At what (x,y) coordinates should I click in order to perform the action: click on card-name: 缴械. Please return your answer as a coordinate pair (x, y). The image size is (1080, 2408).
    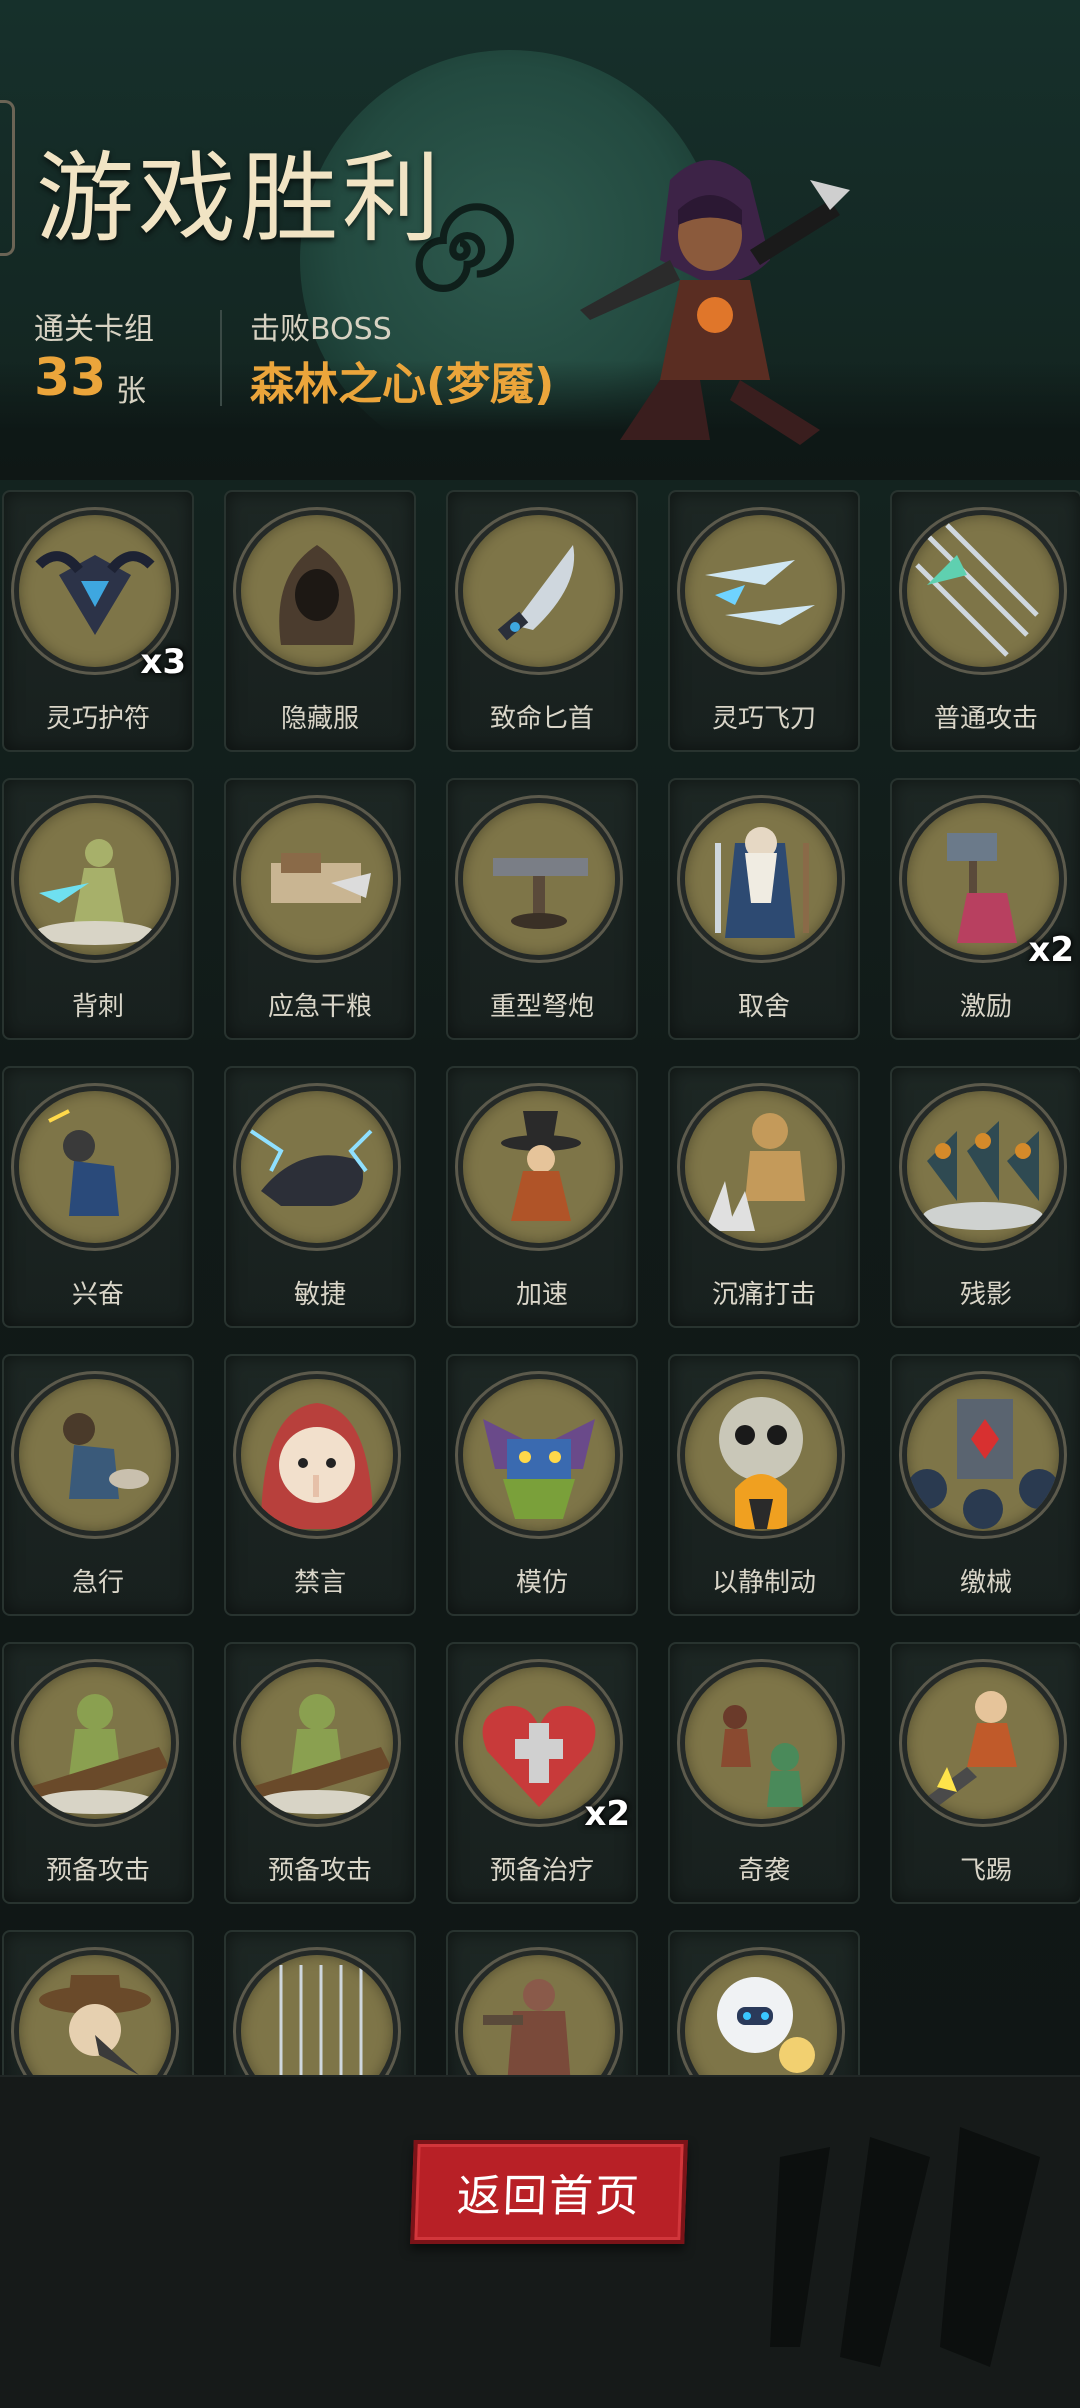
    Looking at the image, I should click on (985, 1583).